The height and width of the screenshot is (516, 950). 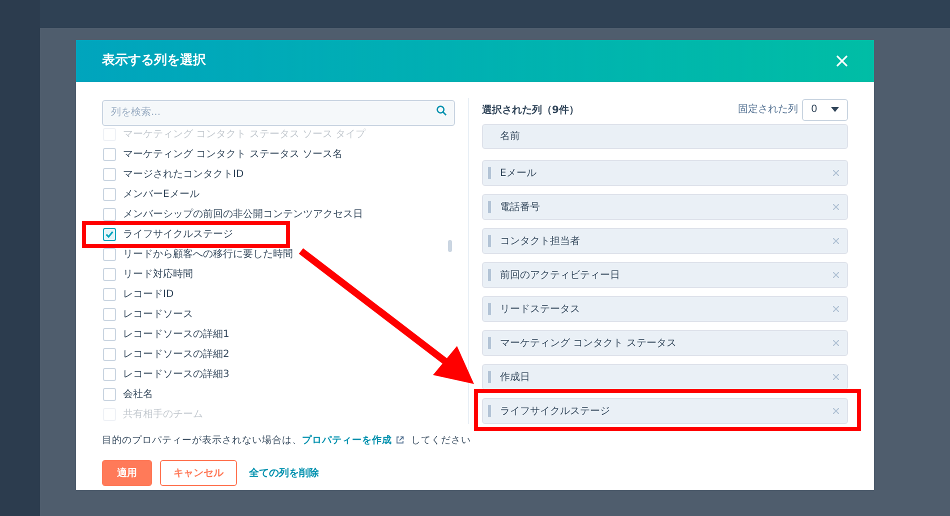 What do you see at coordinates (540, 309) in the screenshot?
I see `selected-column-label: リードステータス` at bounding box center [540, 309].